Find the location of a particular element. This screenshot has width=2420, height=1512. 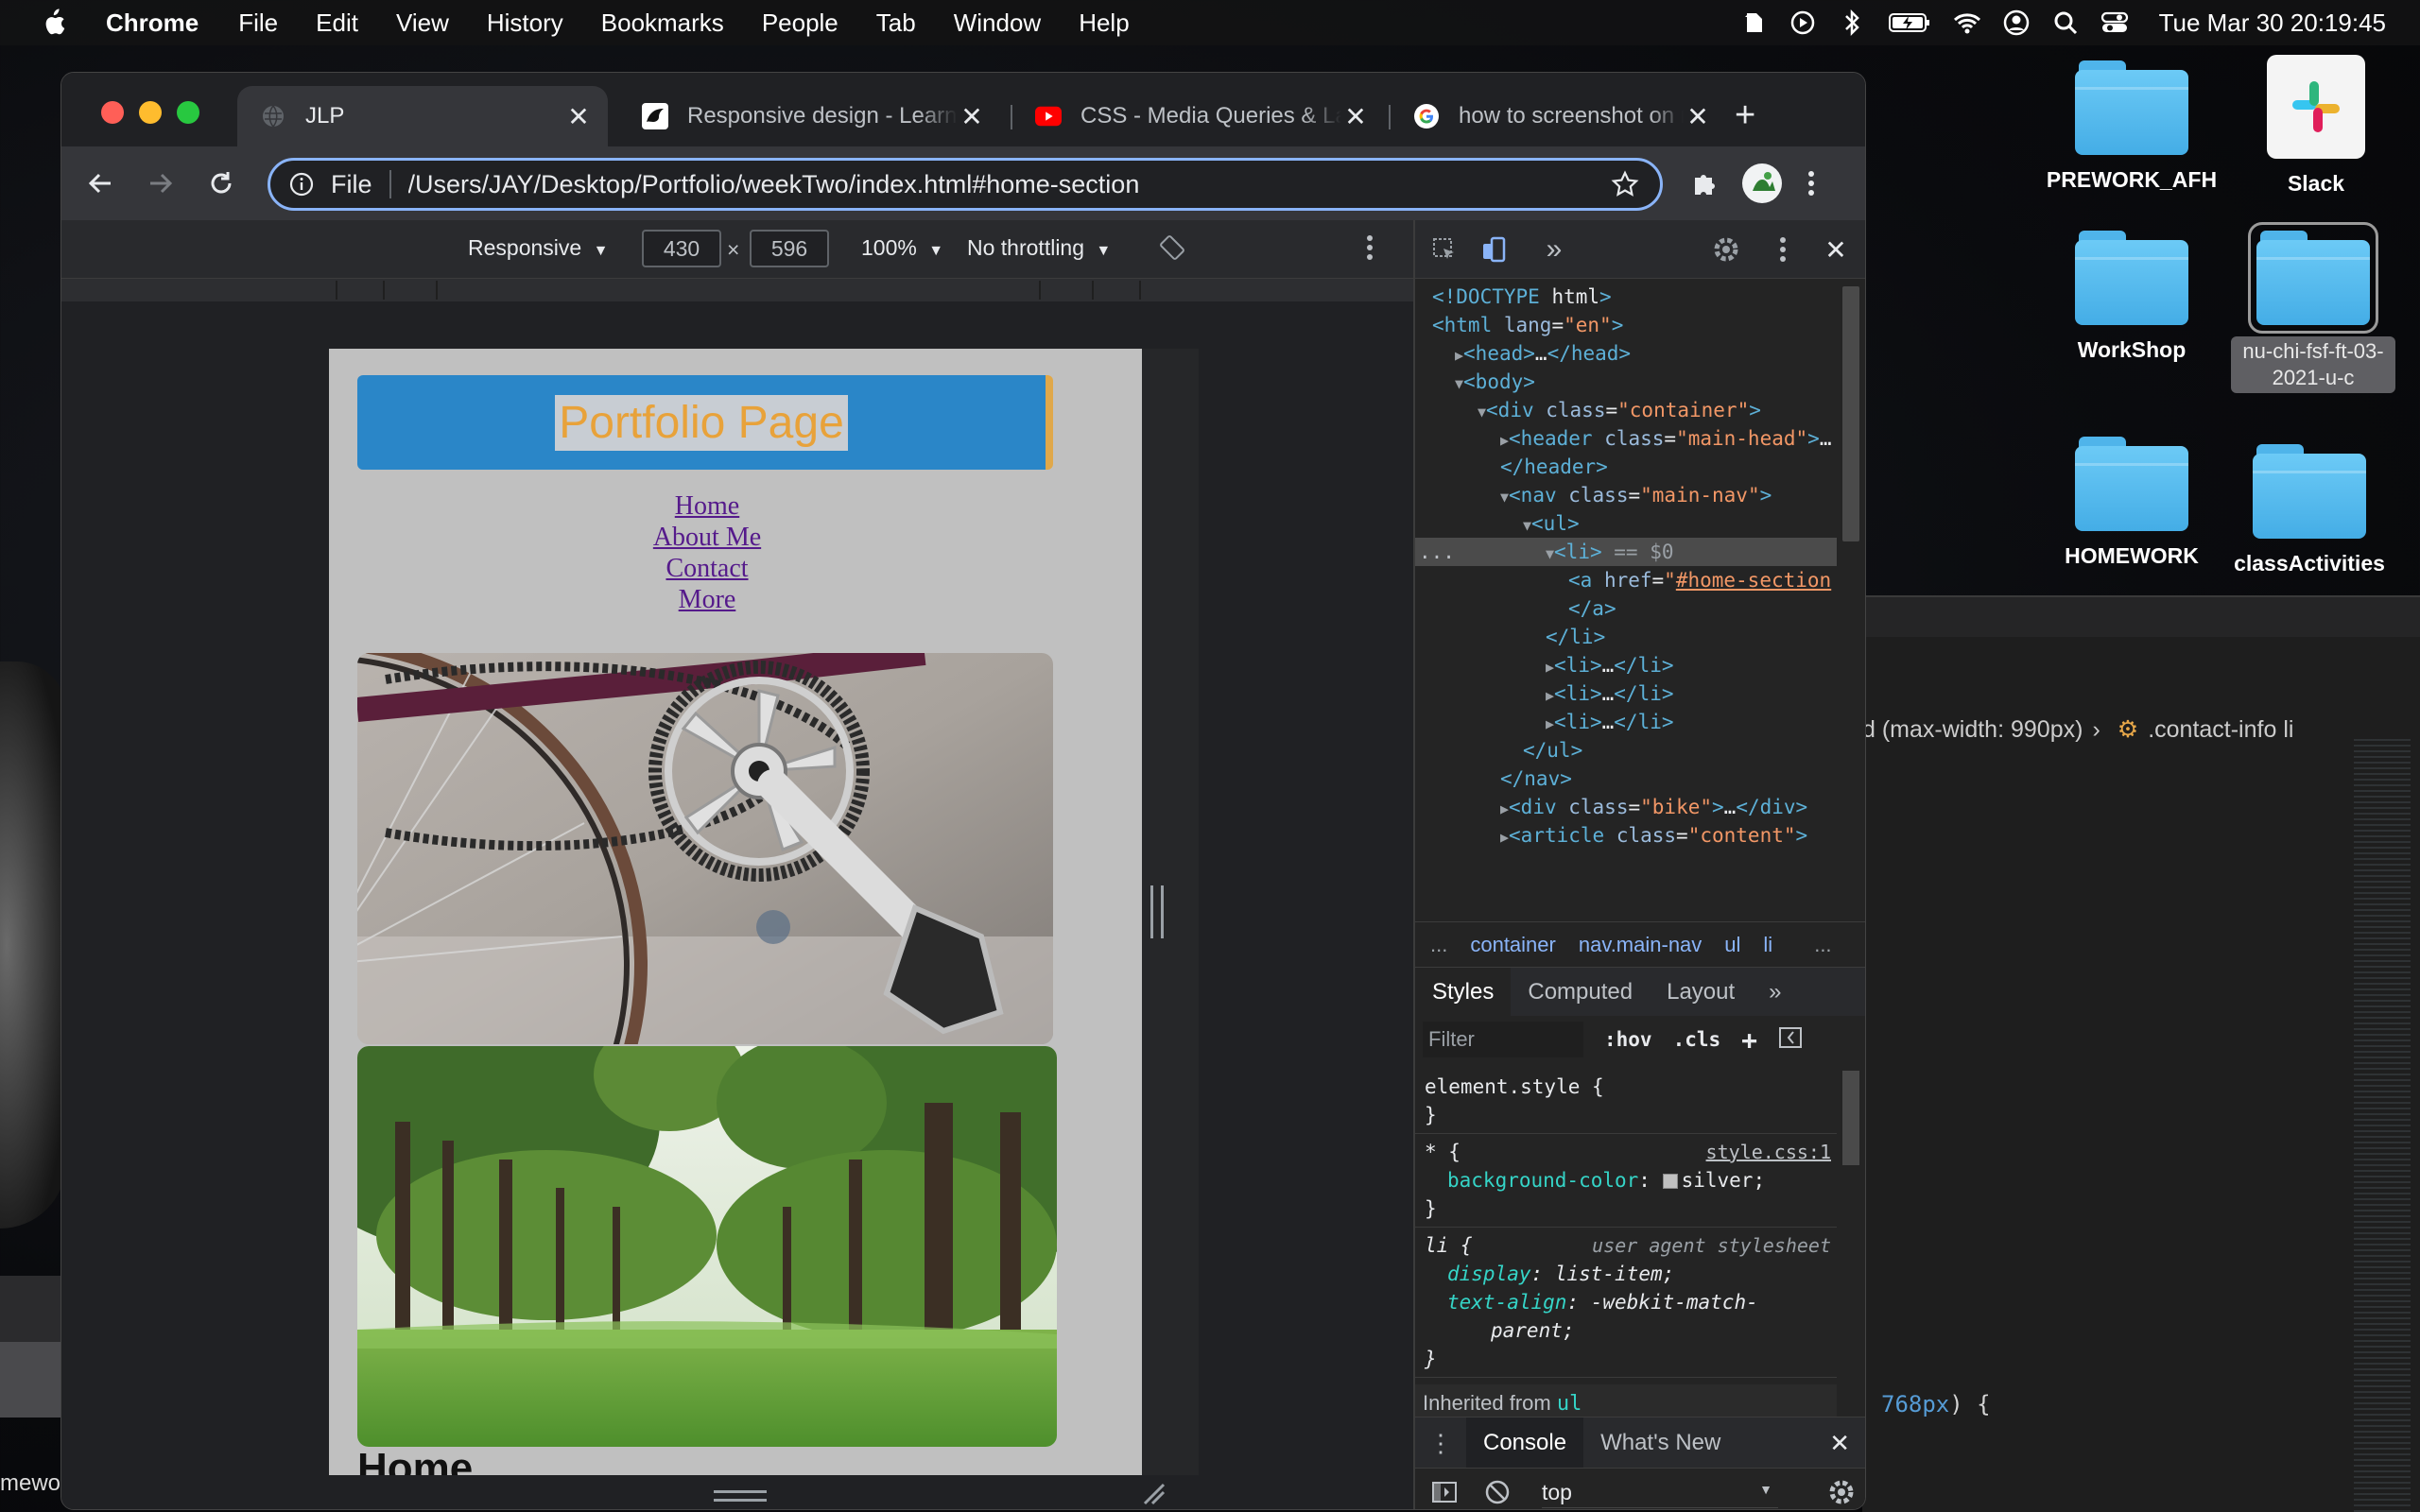

breadcrumb-container: container is located at coordinates (1513, 945).